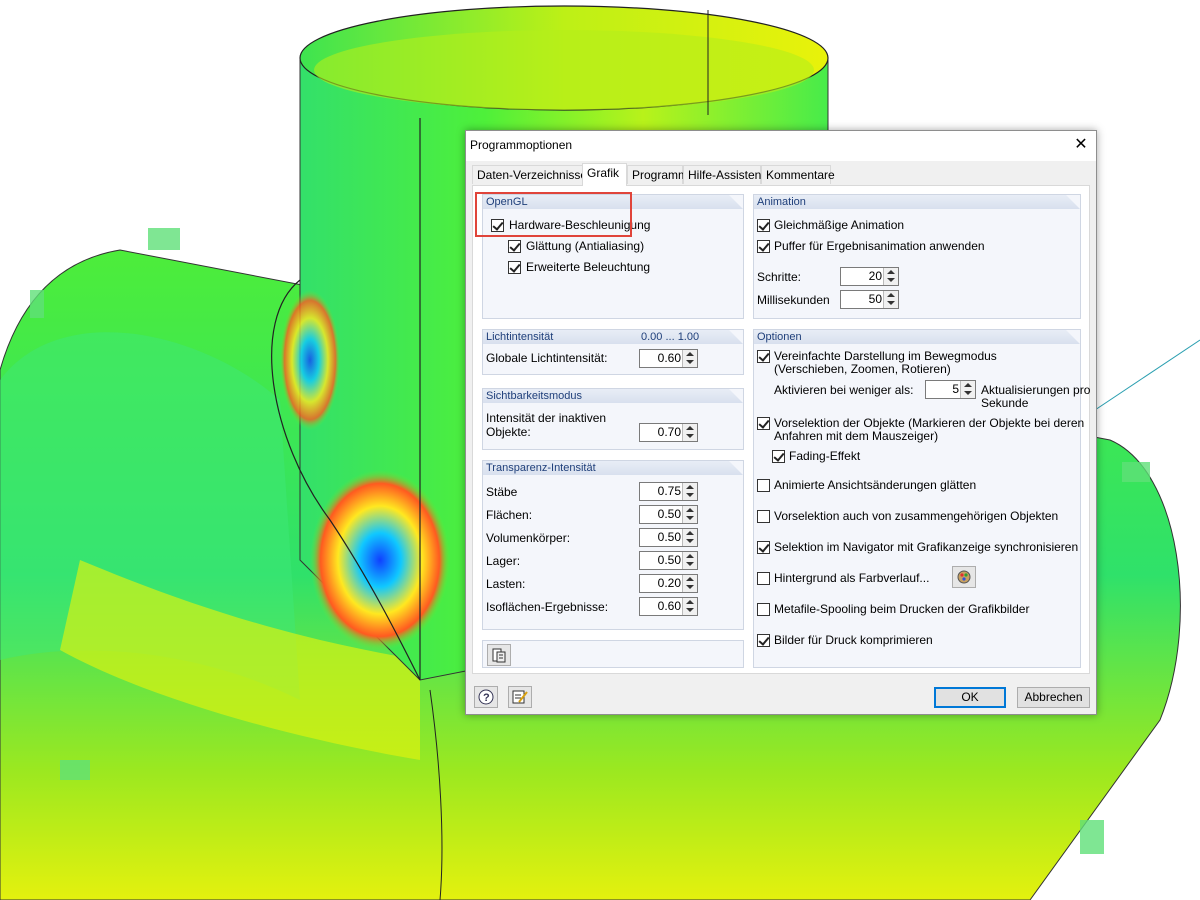 This screenshot has height=900, width=1200. I want to click on edit-notes-button, so click(520, 697).